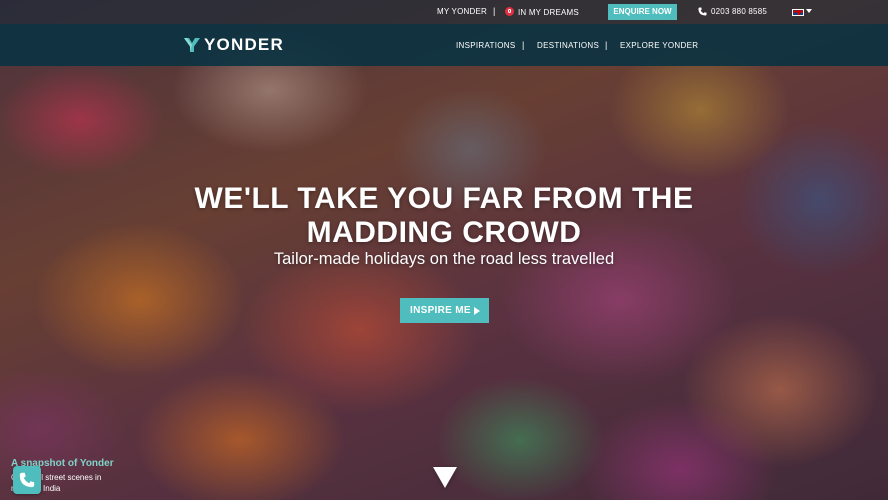 This screenshot has width=888, height=500. What do you see at coordinates (798, 12) in the screenshot?
I see `uk-flag-icon` at bounding box center [798, 12].